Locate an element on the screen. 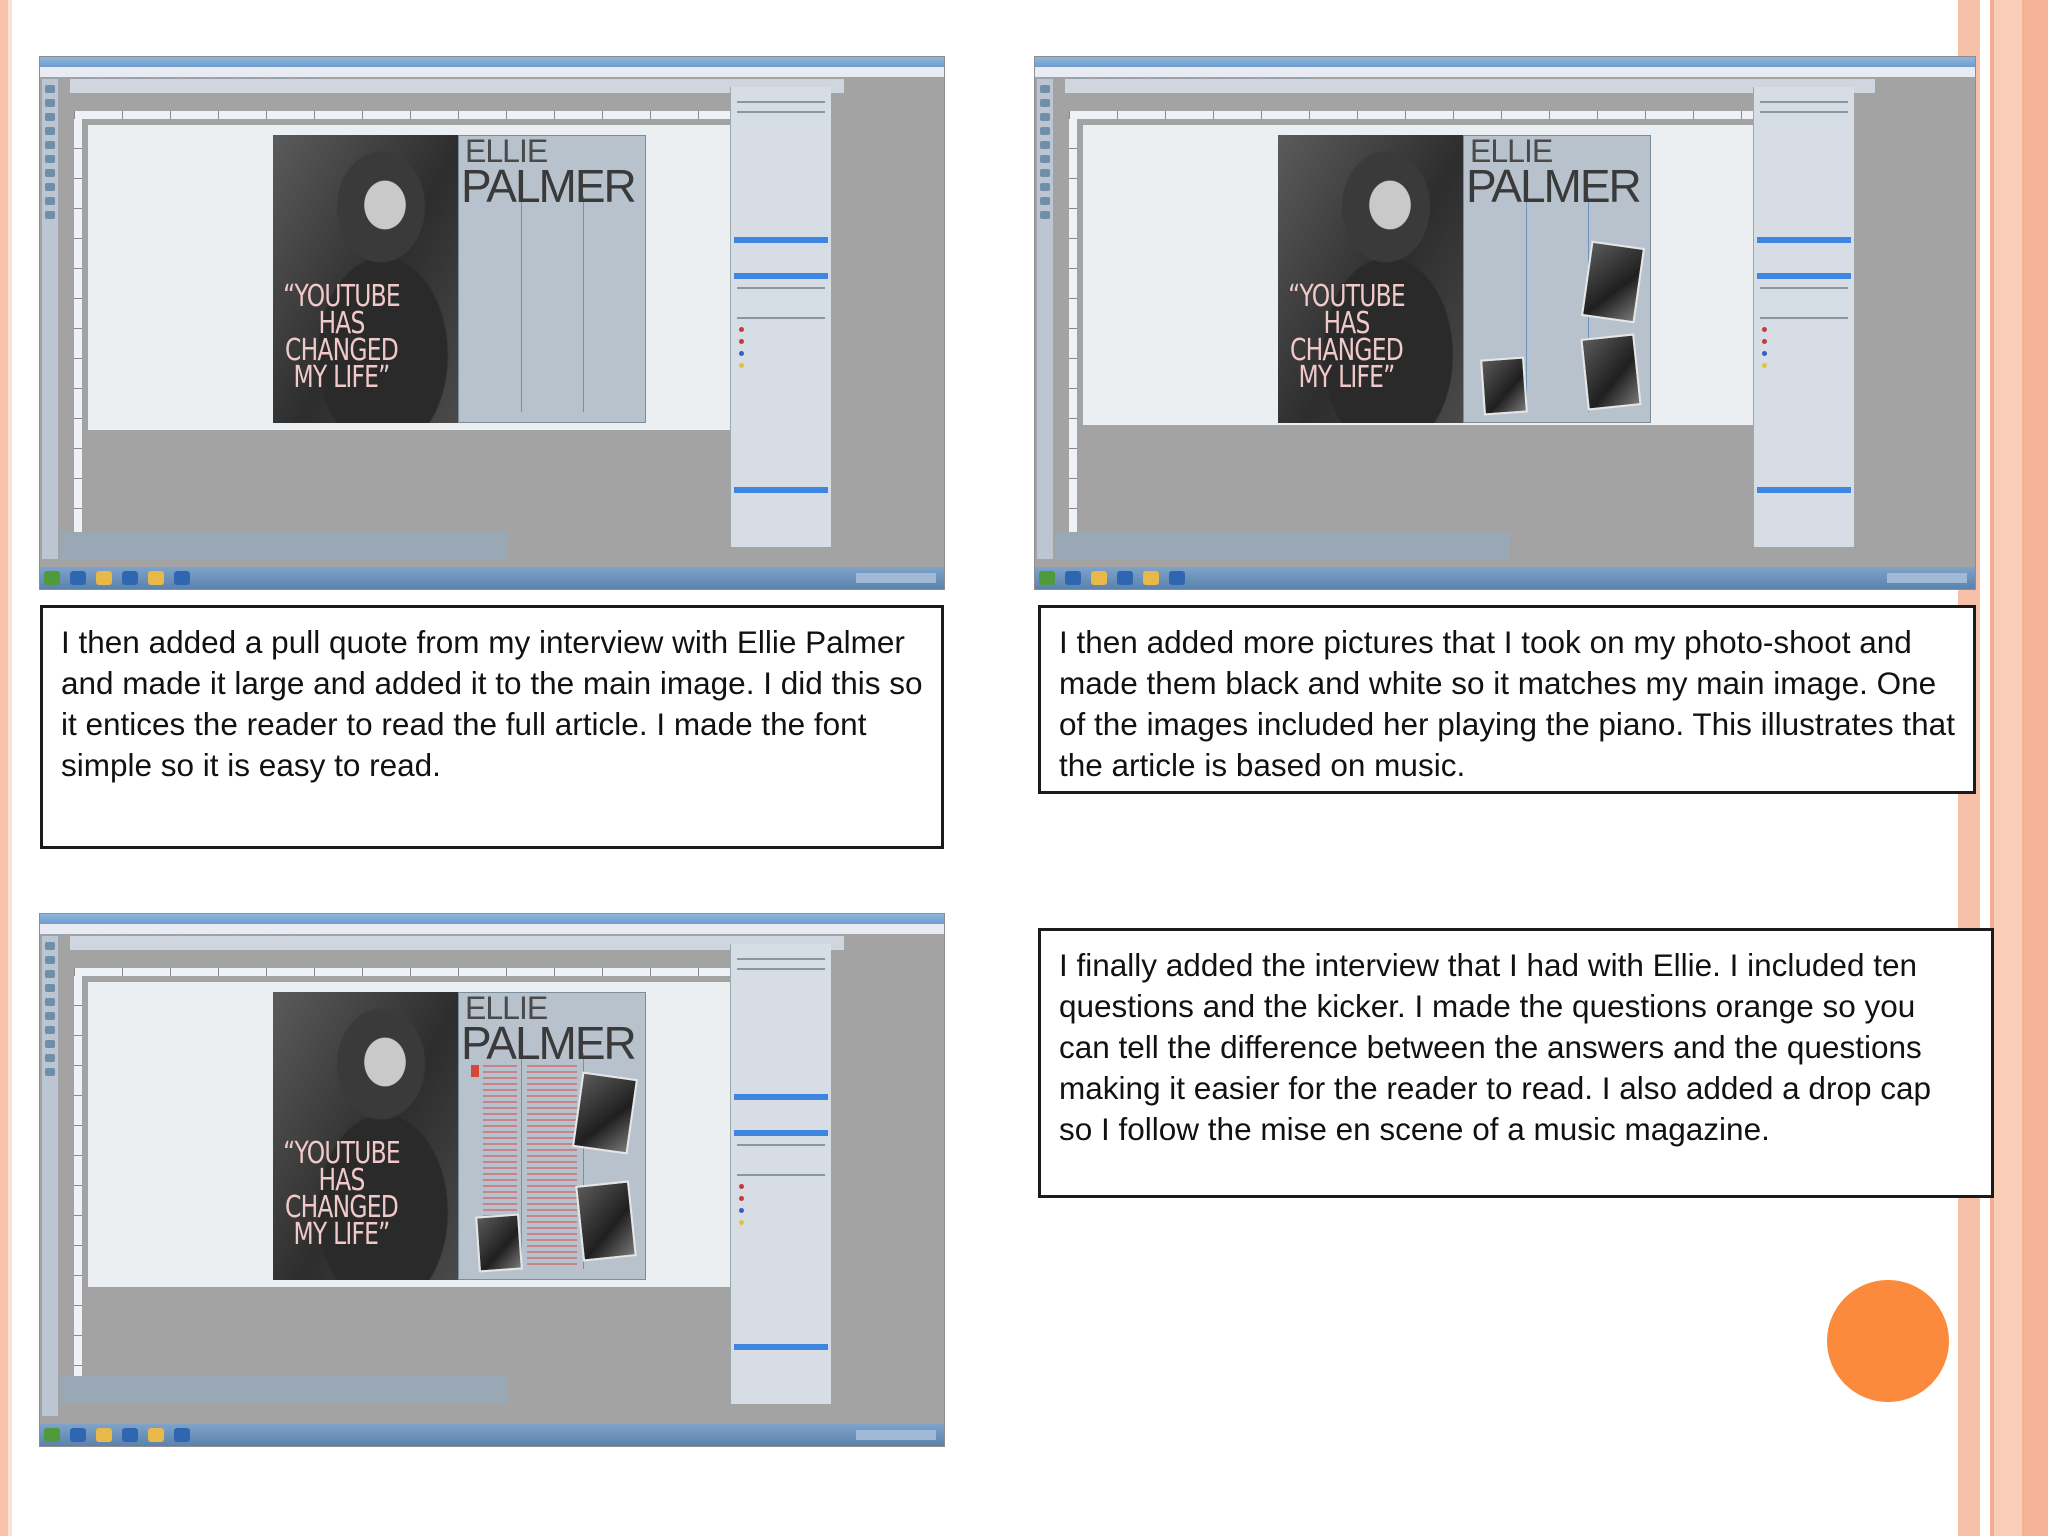 This screenshot has height=1536, width=2048. right-decorative-band-gap is located at coordinates (1985, 768).